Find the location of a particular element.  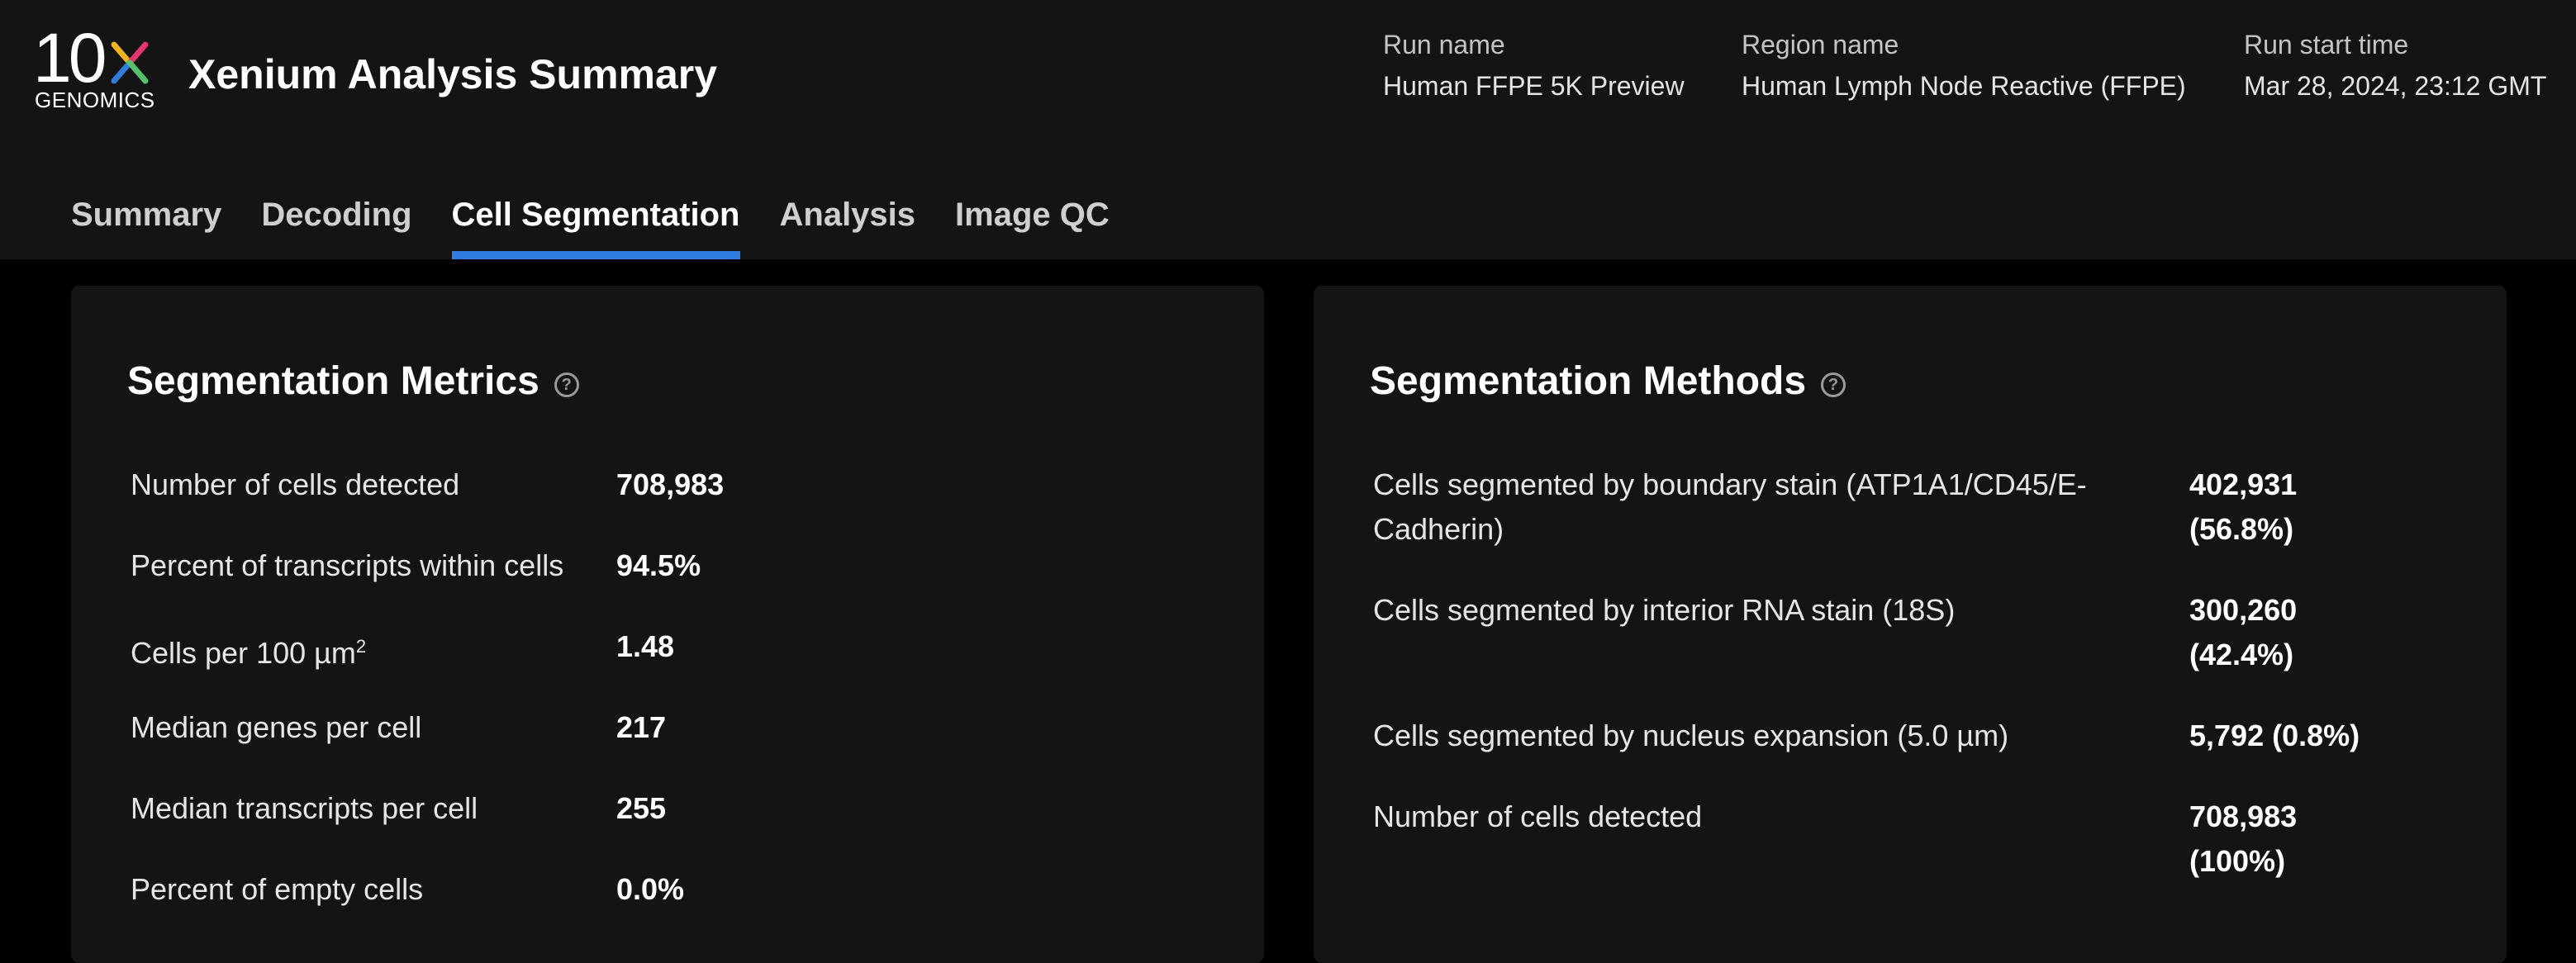

metric-value-empty-cells: 0.0% is located at coordinates (650, 889).